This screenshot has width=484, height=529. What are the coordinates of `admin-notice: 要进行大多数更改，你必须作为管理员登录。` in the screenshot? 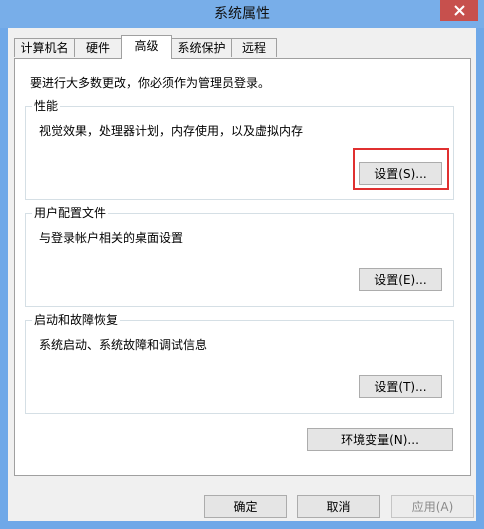 It's located at (150, 83).